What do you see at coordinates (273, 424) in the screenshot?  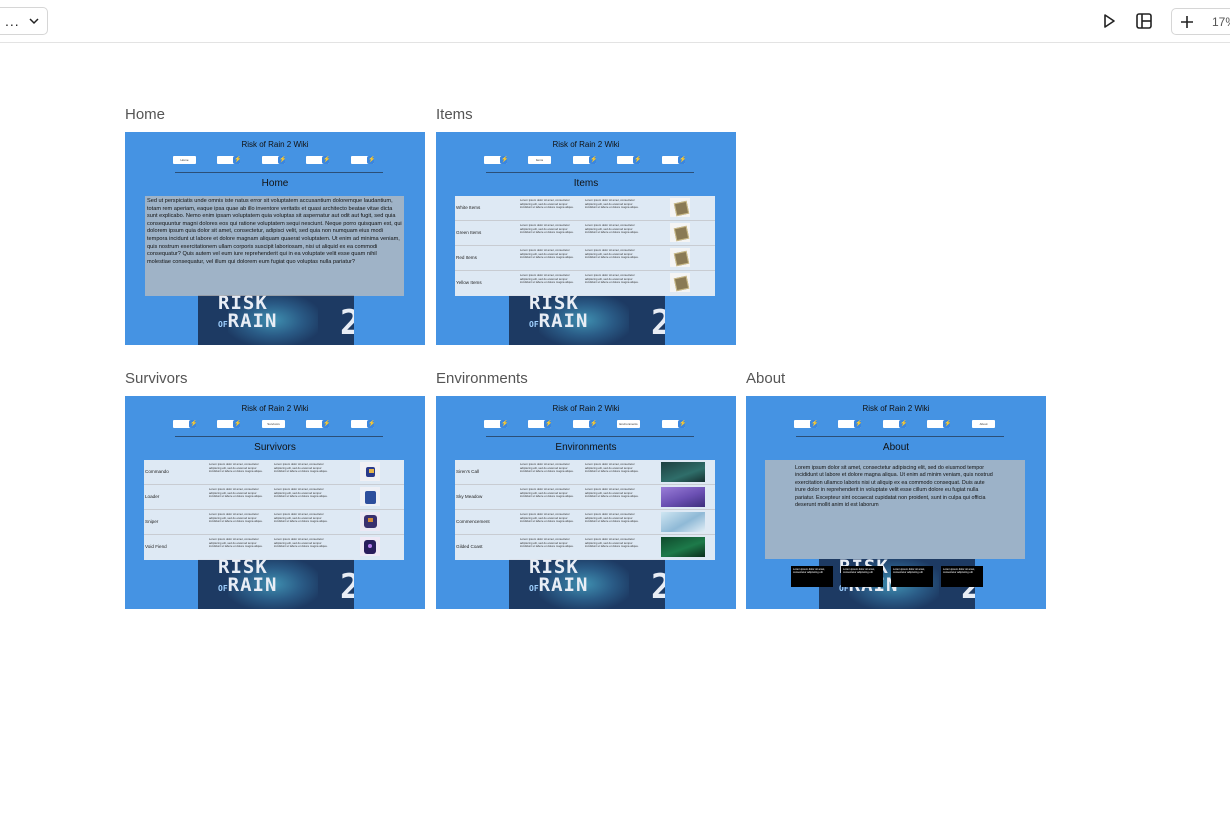 I see `nav-survivors: Survivors` at bounding box center [273, 424].